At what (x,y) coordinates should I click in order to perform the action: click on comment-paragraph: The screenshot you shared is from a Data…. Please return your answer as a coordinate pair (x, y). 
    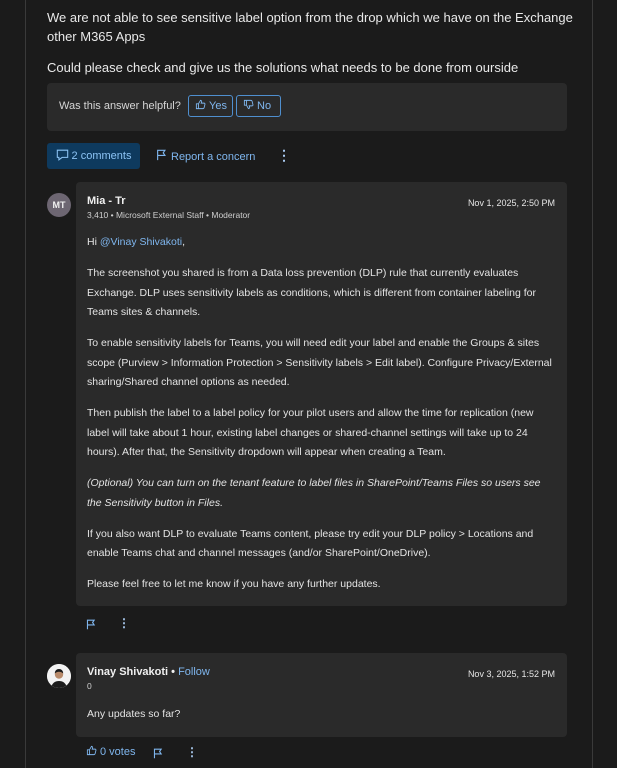
    Looking at the image, I should click on (312, 292).